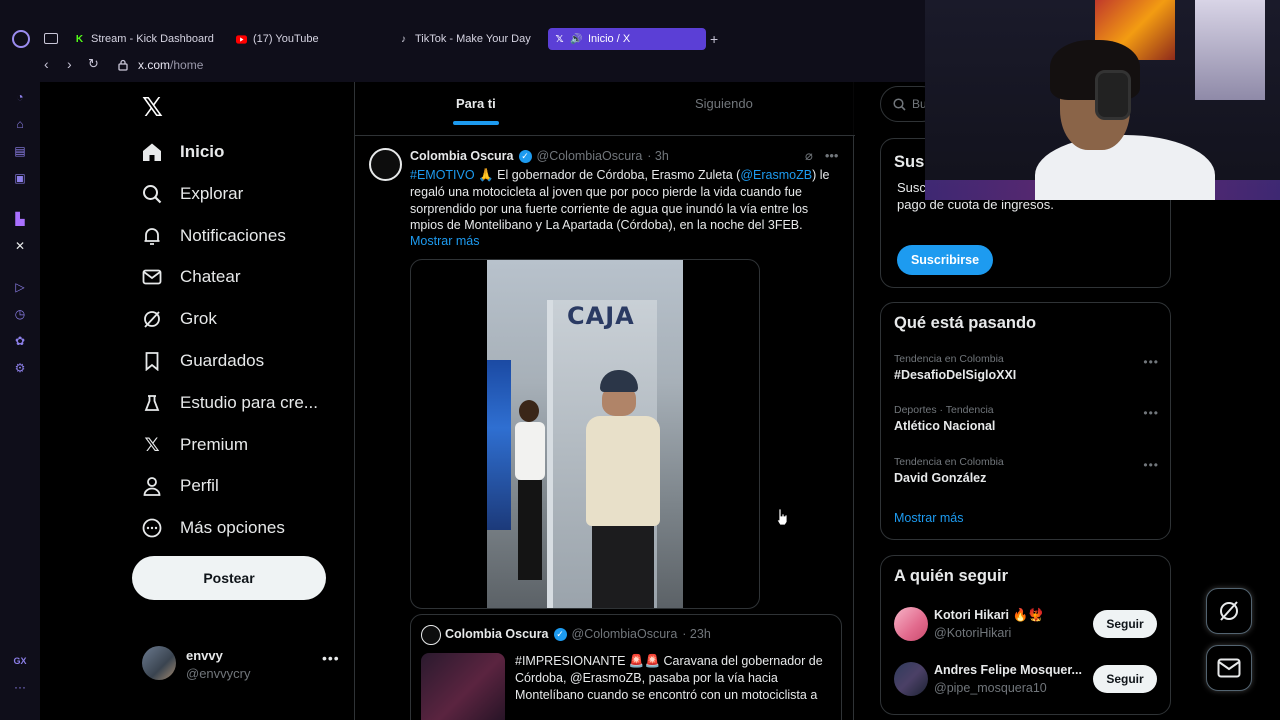  Describe the element at coordinates (218, 673) in the screenshot. I see `profile-handle: @envvycry` at that location.